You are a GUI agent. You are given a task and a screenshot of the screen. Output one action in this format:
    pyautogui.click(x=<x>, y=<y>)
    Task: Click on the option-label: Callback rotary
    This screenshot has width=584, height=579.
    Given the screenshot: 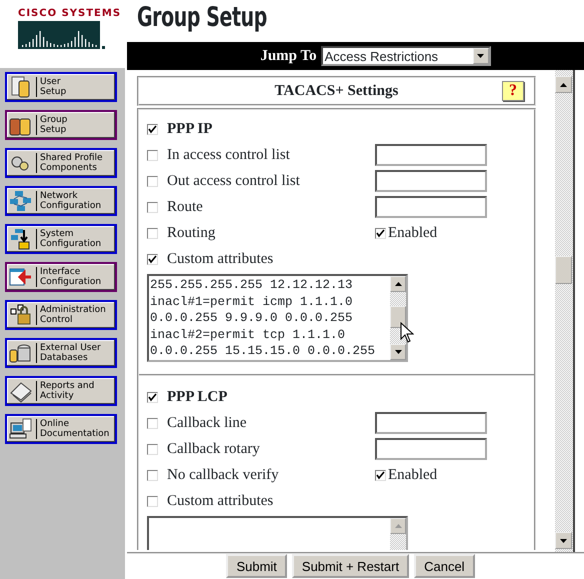 What is the action you would take?
    pyautogui.click(x=214, y=449)
    